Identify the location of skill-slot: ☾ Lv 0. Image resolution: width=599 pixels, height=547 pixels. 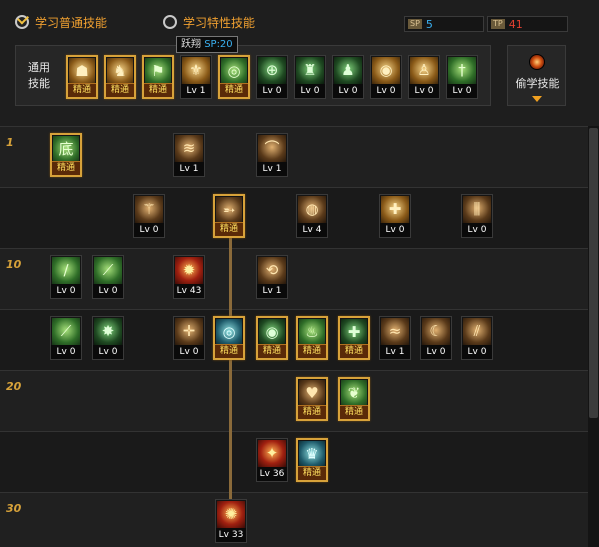
(436, 338).